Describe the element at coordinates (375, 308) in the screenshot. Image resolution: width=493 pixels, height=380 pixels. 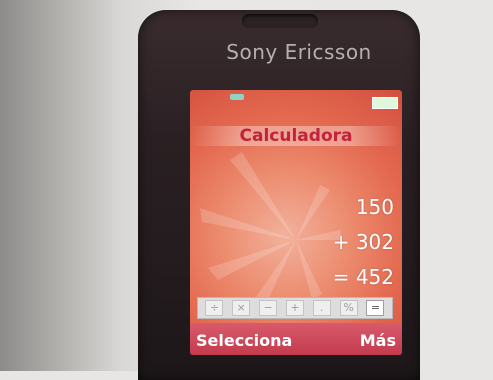
I see `equals-button: =` at that location.